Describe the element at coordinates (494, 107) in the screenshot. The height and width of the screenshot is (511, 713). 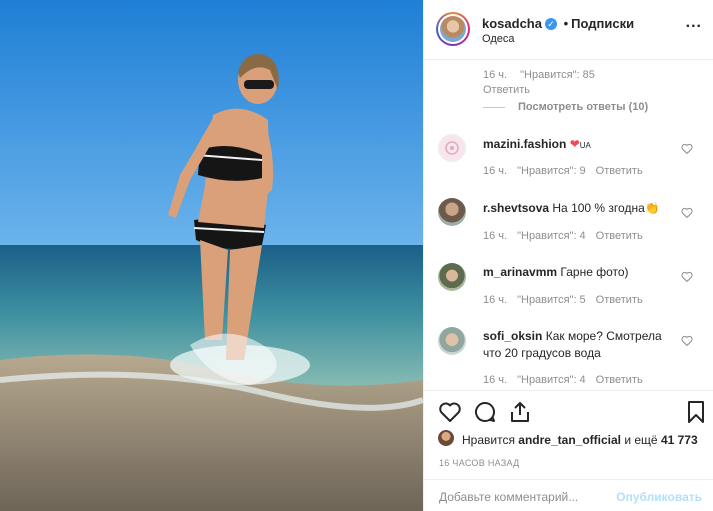
I see `view-replies-line` at that location.